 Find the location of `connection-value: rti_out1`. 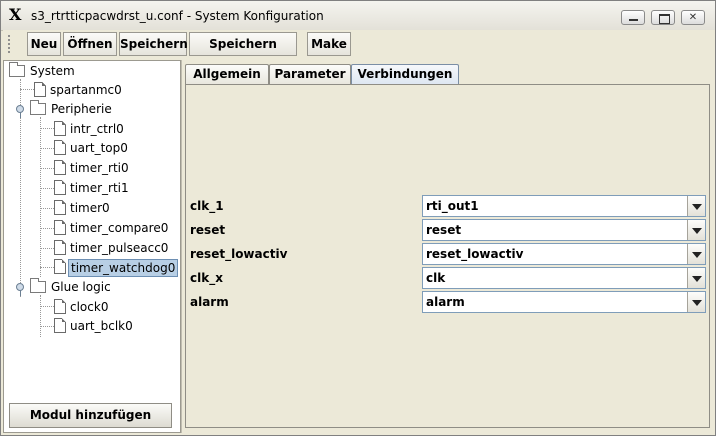

connection-value: rti_out1 is located at coordinates (452, 206).